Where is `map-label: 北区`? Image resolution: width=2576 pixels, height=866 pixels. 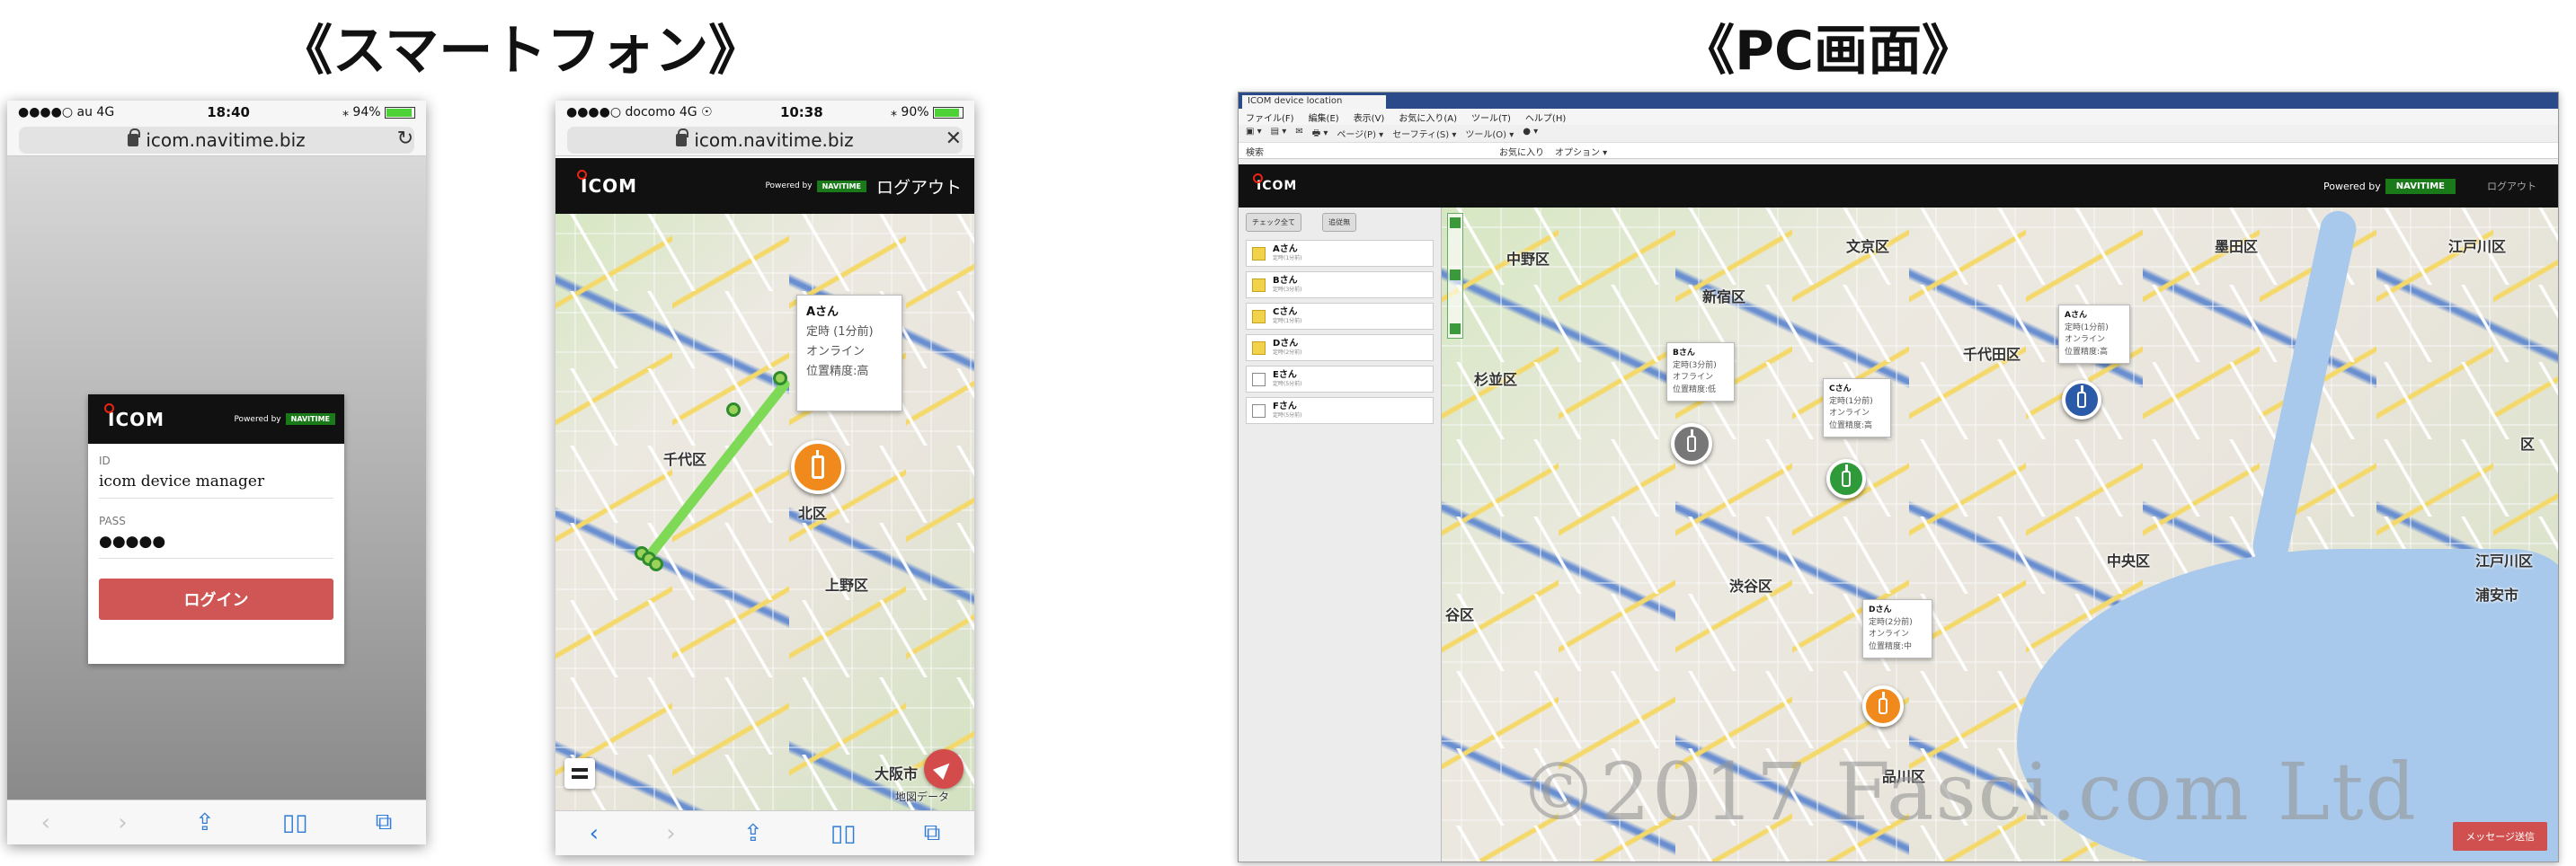 map-label: 北区 is located at coordinates (813, 513).